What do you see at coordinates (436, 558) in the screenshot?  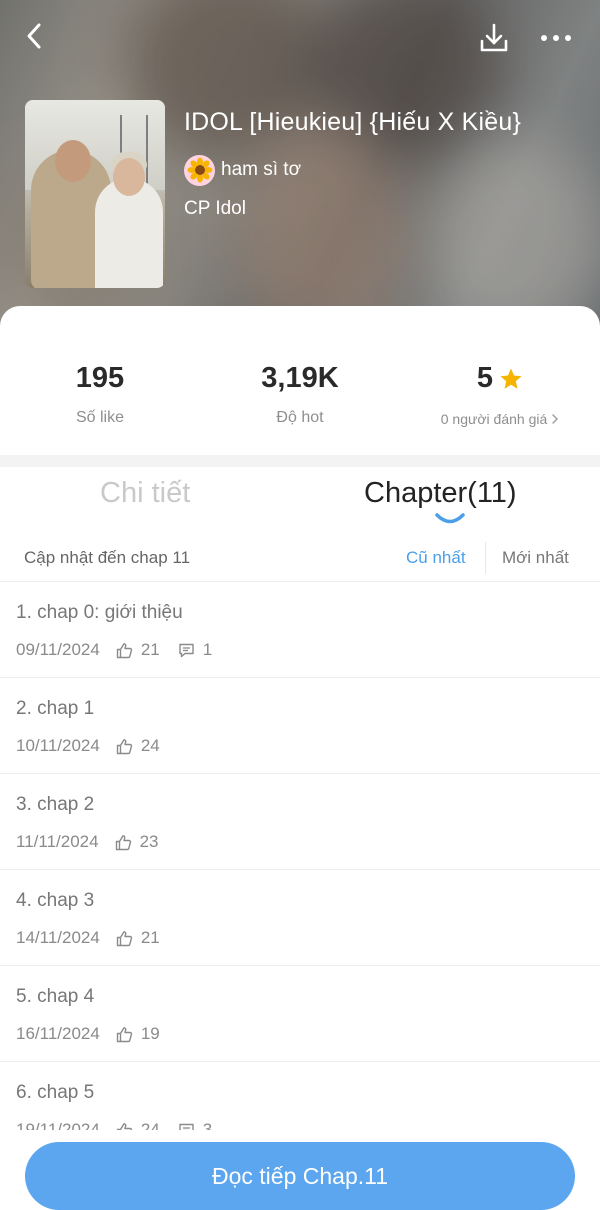 I see `sort-oldest-button: Cũ nhất` at bounding box center [436, 558].